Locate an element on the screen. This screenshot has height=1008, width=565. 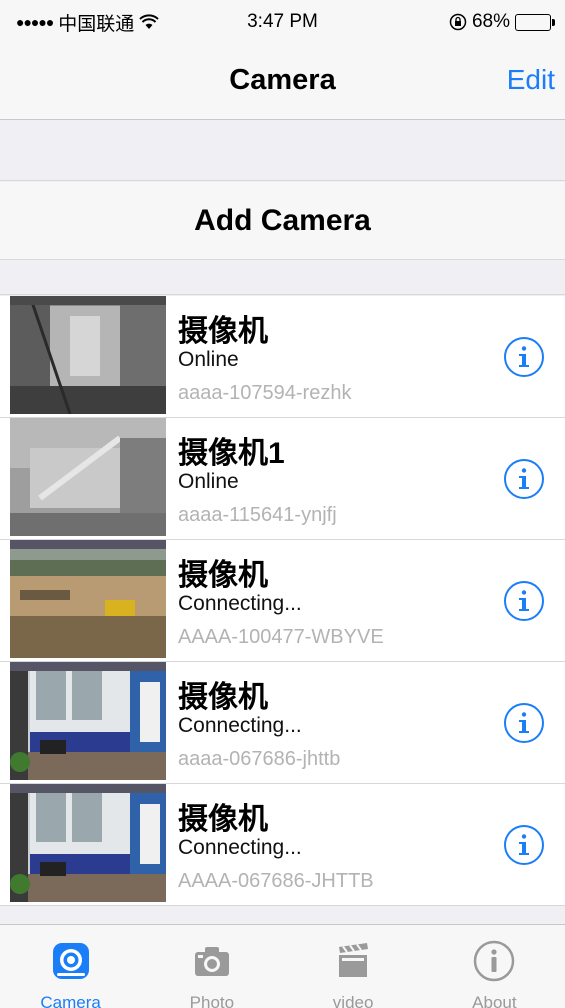
camera-lens-icon is located at coordinates (71, 961).